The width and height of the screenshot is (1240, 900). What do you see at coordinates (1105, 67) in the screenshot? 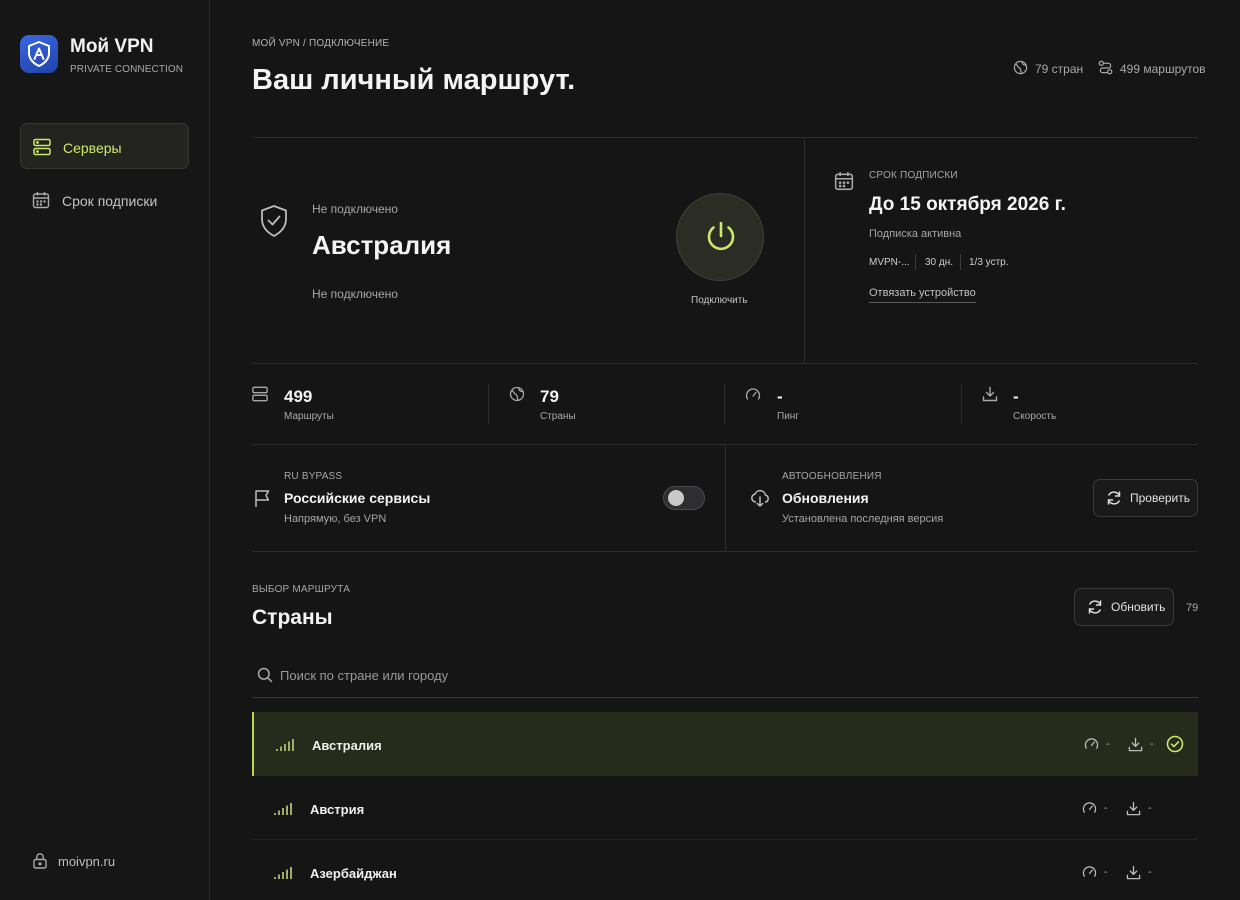
I see `route-icon` at bounding box center [1105, 67].